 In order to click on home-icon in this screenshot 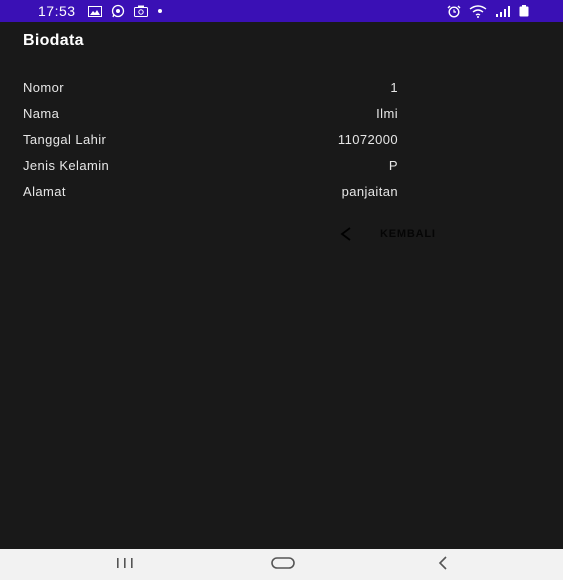, I will do `click(283, 565)`.